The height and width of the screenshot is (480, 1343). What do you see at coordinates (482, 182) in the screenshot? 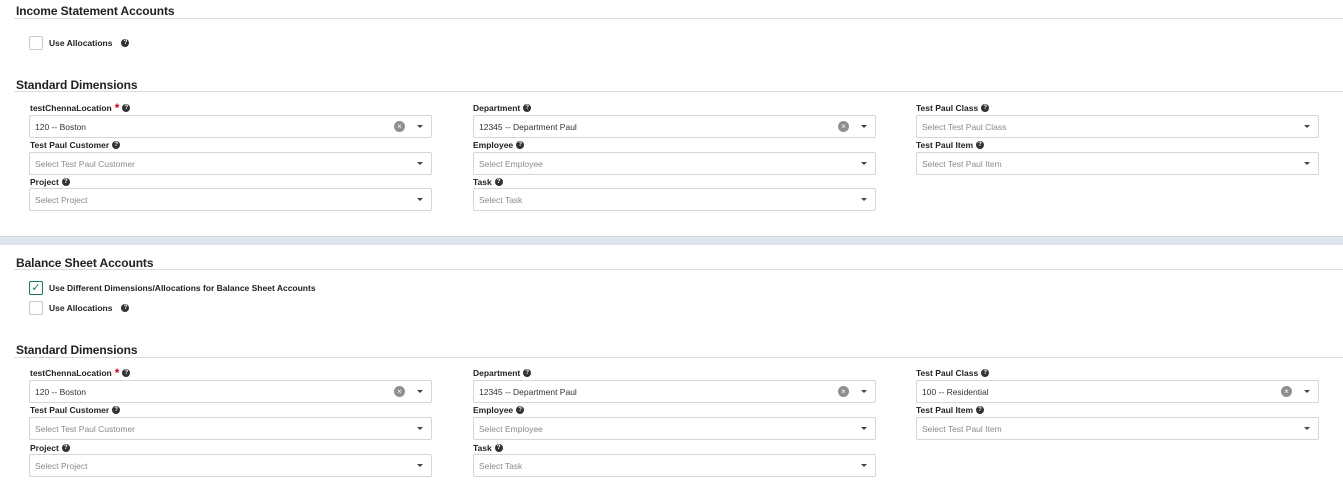
I see `income-task-label: Task` at bounding box center [482, 182].